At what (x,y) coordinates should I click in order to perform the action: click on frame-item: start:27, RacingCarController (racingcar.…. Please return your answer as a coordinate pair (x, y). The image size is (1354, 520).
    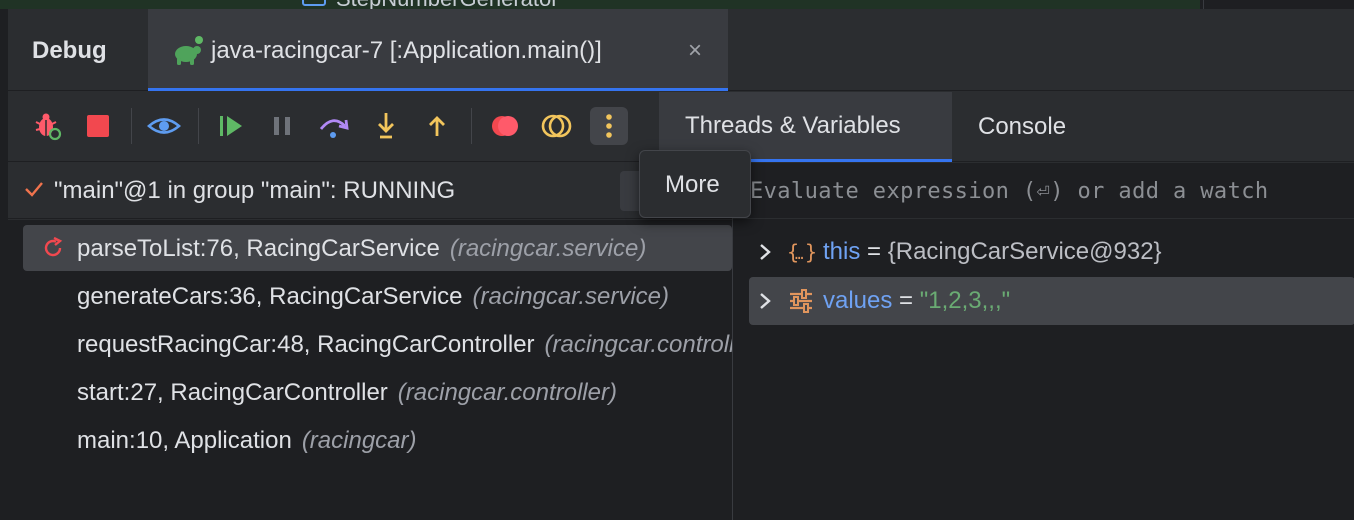
    Looking at the image, I should click on (377, 392).